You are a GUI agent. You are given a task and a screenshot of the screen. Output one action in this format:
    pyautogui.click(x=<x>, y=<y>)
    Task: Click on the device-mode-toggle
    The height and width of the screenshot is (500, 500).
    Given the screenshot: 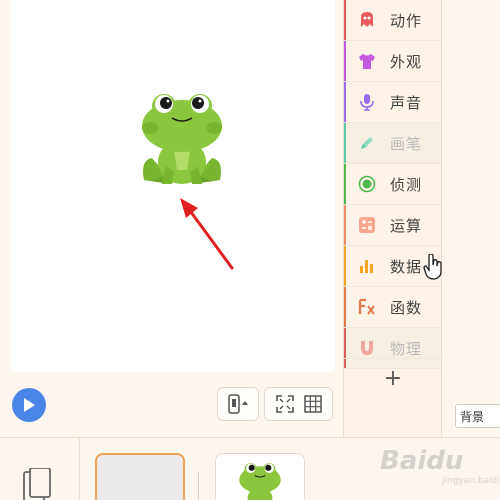 What is the action you would take?
    pyautogui.click(x=238, y=404)
    